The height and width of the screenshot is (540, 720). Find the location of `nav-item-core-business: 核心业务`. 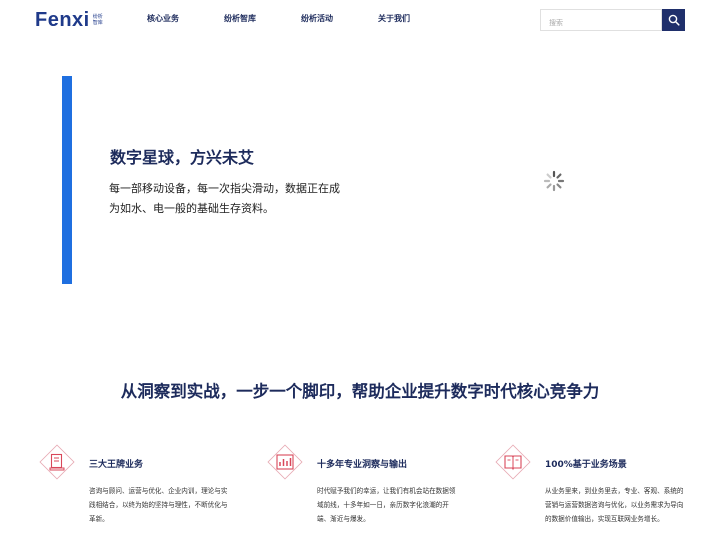

nav-item-core-business: 核心业务 is located at coordinates (163, 18).